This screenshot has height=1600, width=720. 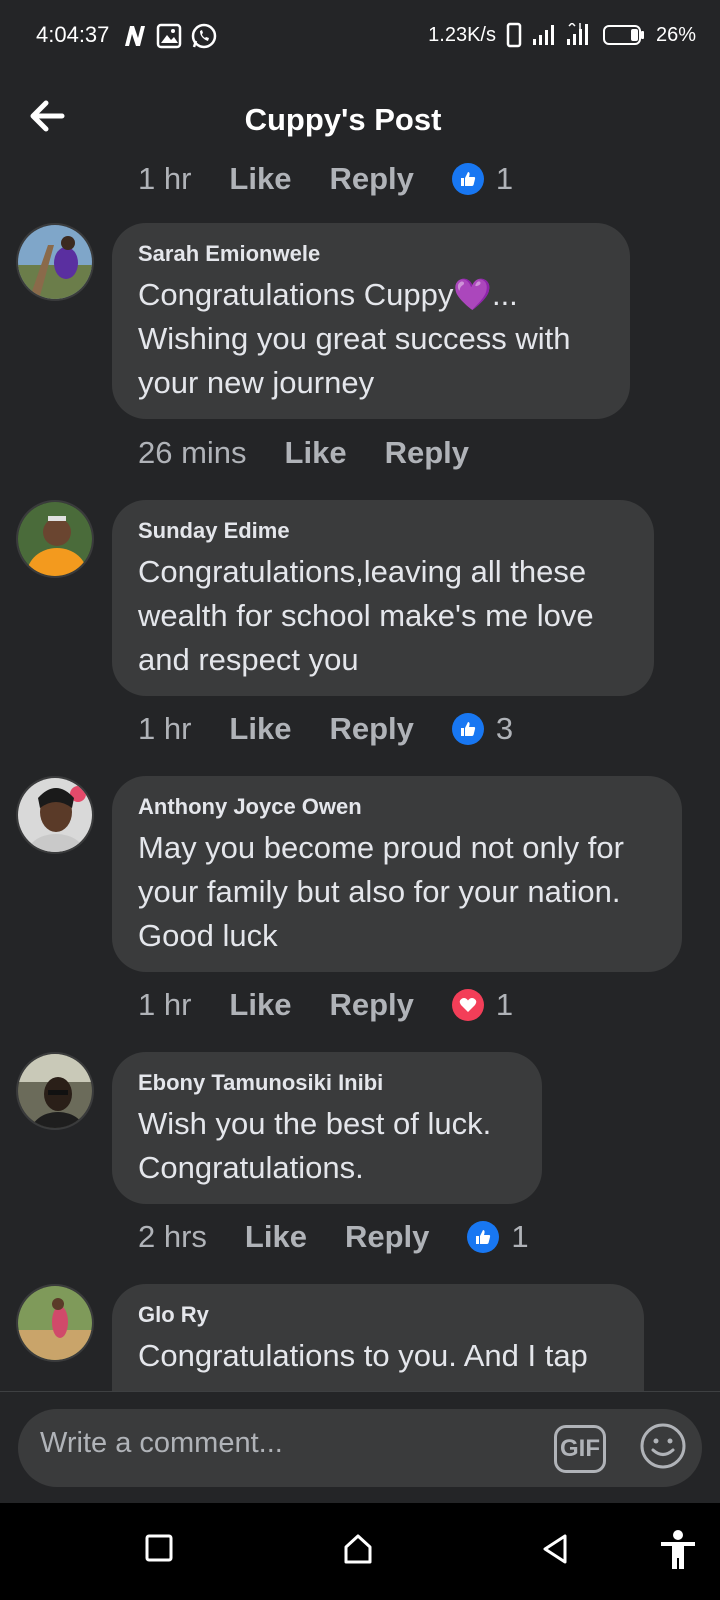 What do you see at coordinates (514, 35) in the screenshot?
I see `phone-vibrate-icon` at bounding box center [514, 35].